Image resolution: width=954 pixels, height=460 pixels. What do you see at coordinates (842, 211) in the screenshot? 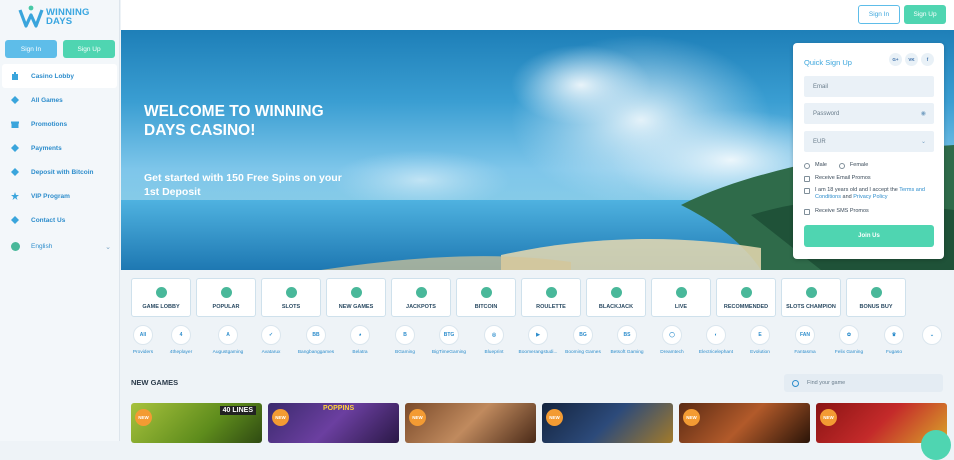
I see `sms-promos-label: Receive SMS Promos` at bounding box center [842, 211].